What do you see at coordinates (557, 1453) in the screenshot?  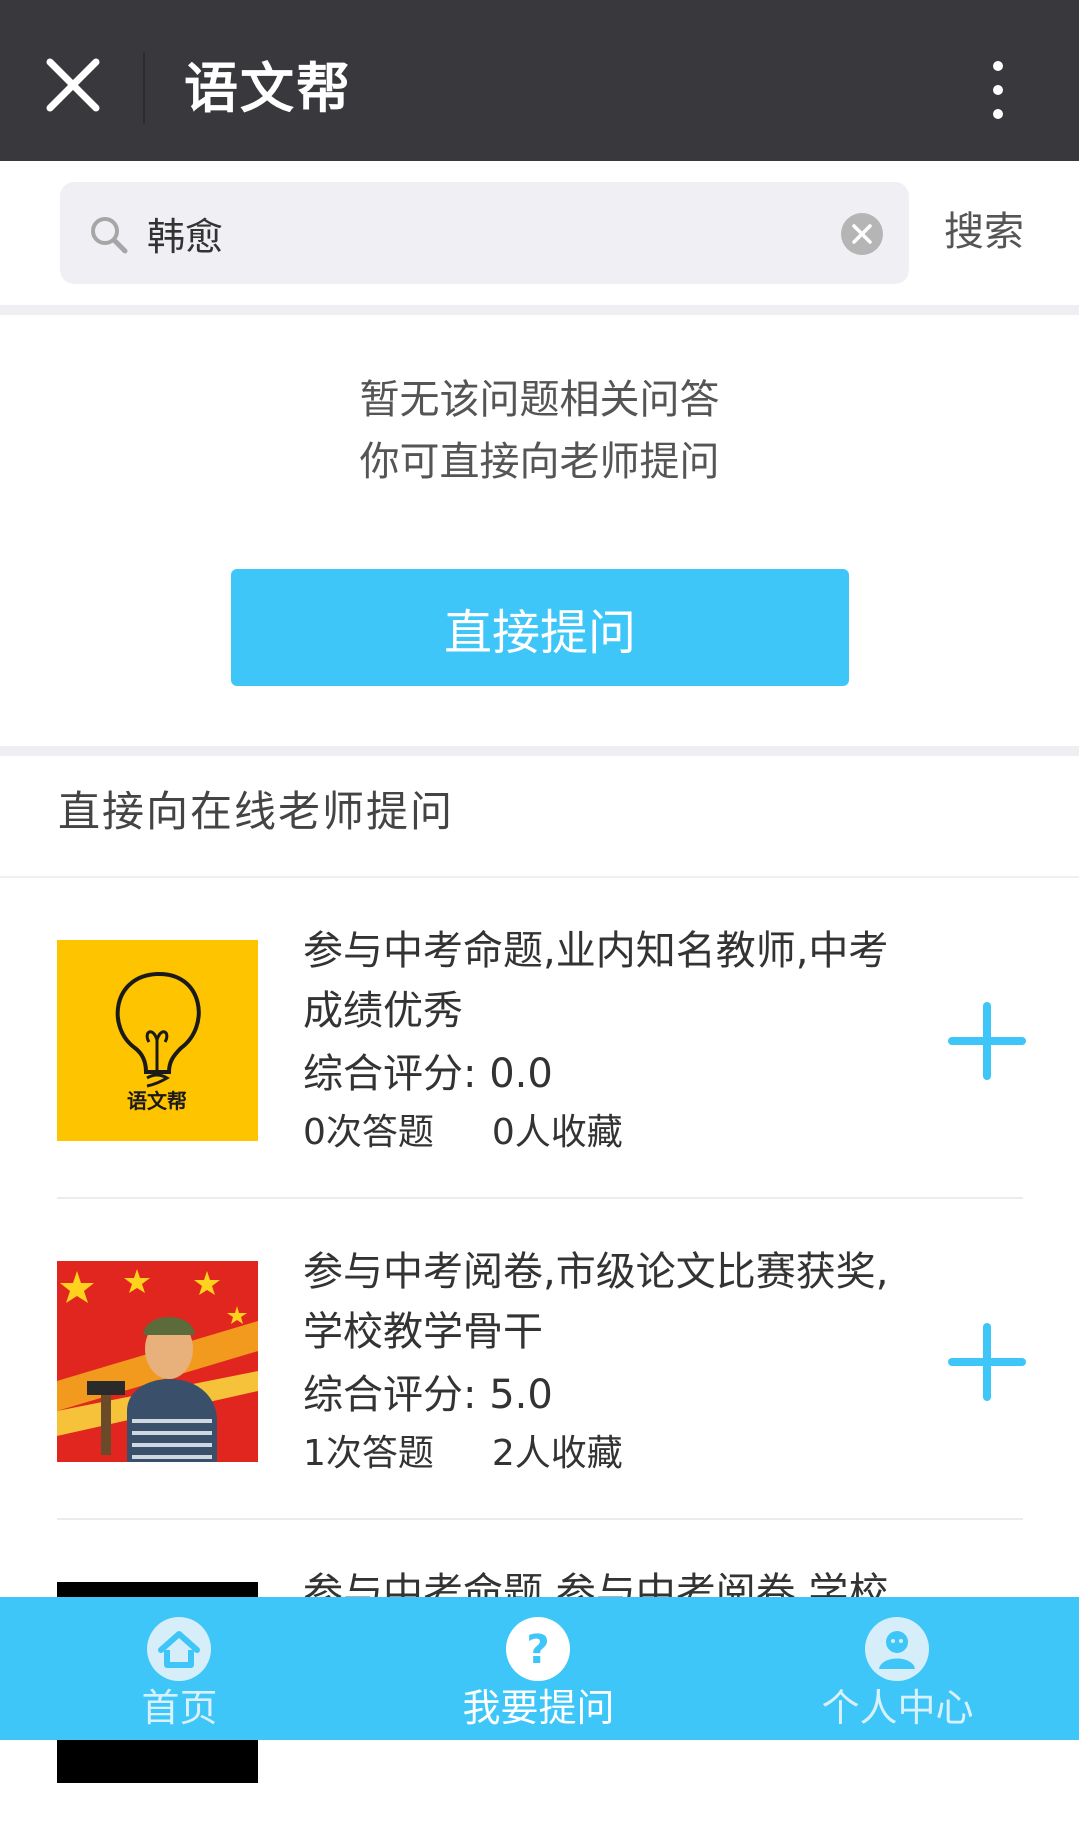 I see `favorite-count: 2人收藏` at bounding box center [557, 1453].